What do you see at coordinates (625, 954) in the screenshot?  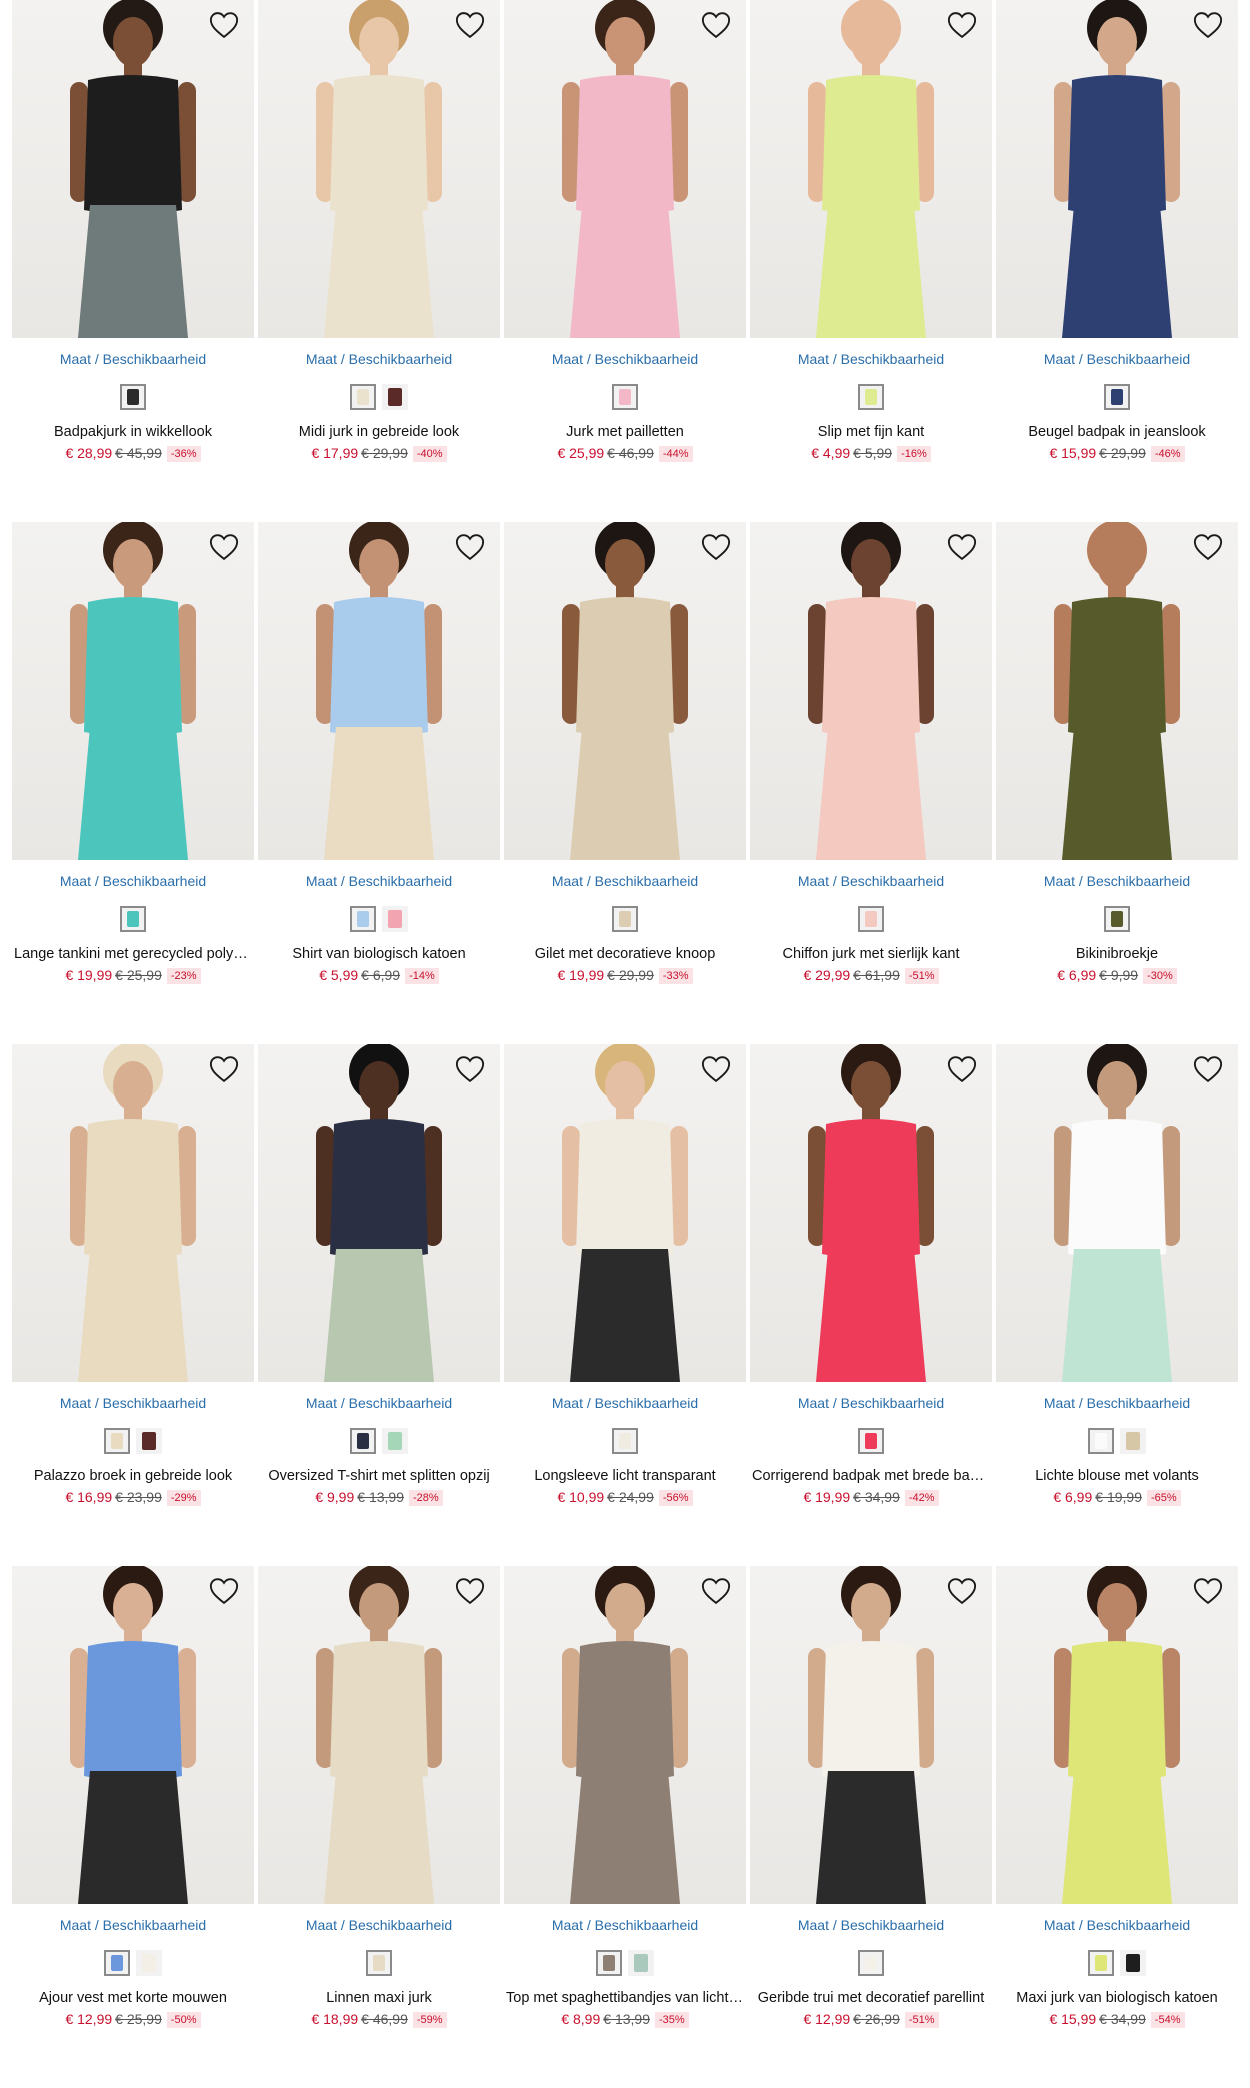 I see `product-name: Gilet met decoratieve knoop` at bounding box center [625, 954].